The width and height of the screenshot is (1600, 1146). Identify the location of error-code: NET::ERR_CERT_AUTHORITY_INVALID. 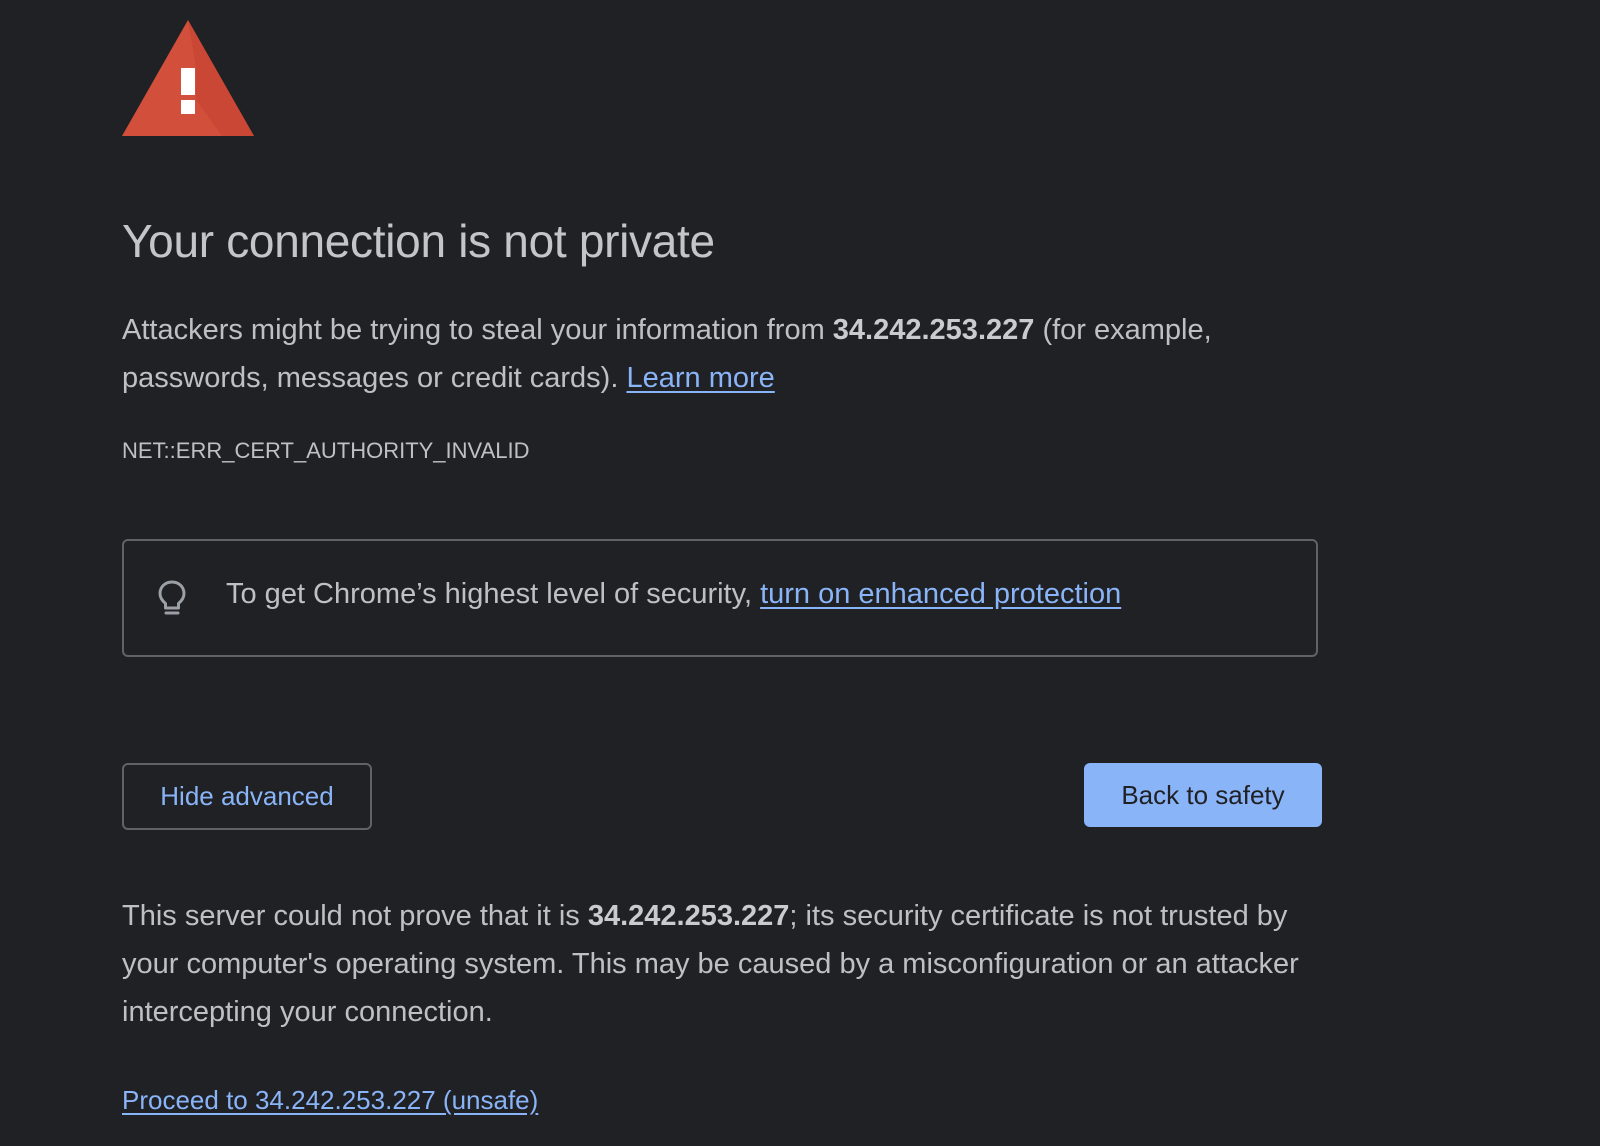
(326, 450).